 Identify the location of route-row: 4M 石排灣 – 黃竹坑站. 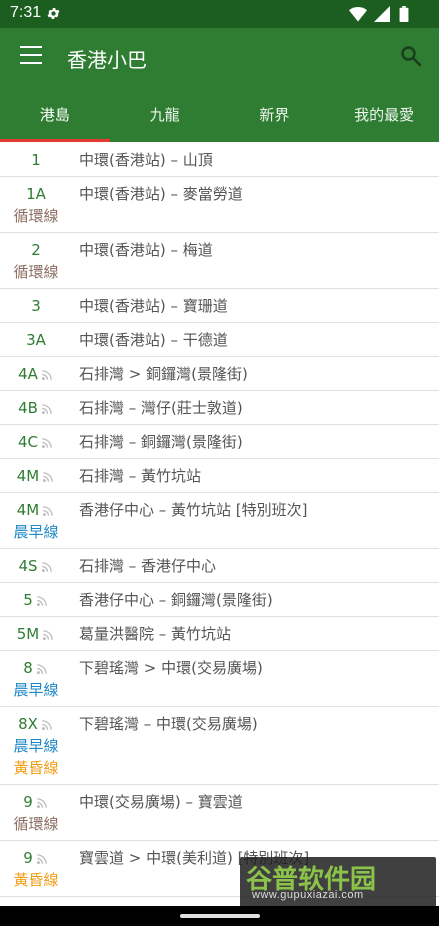
(219, 476).